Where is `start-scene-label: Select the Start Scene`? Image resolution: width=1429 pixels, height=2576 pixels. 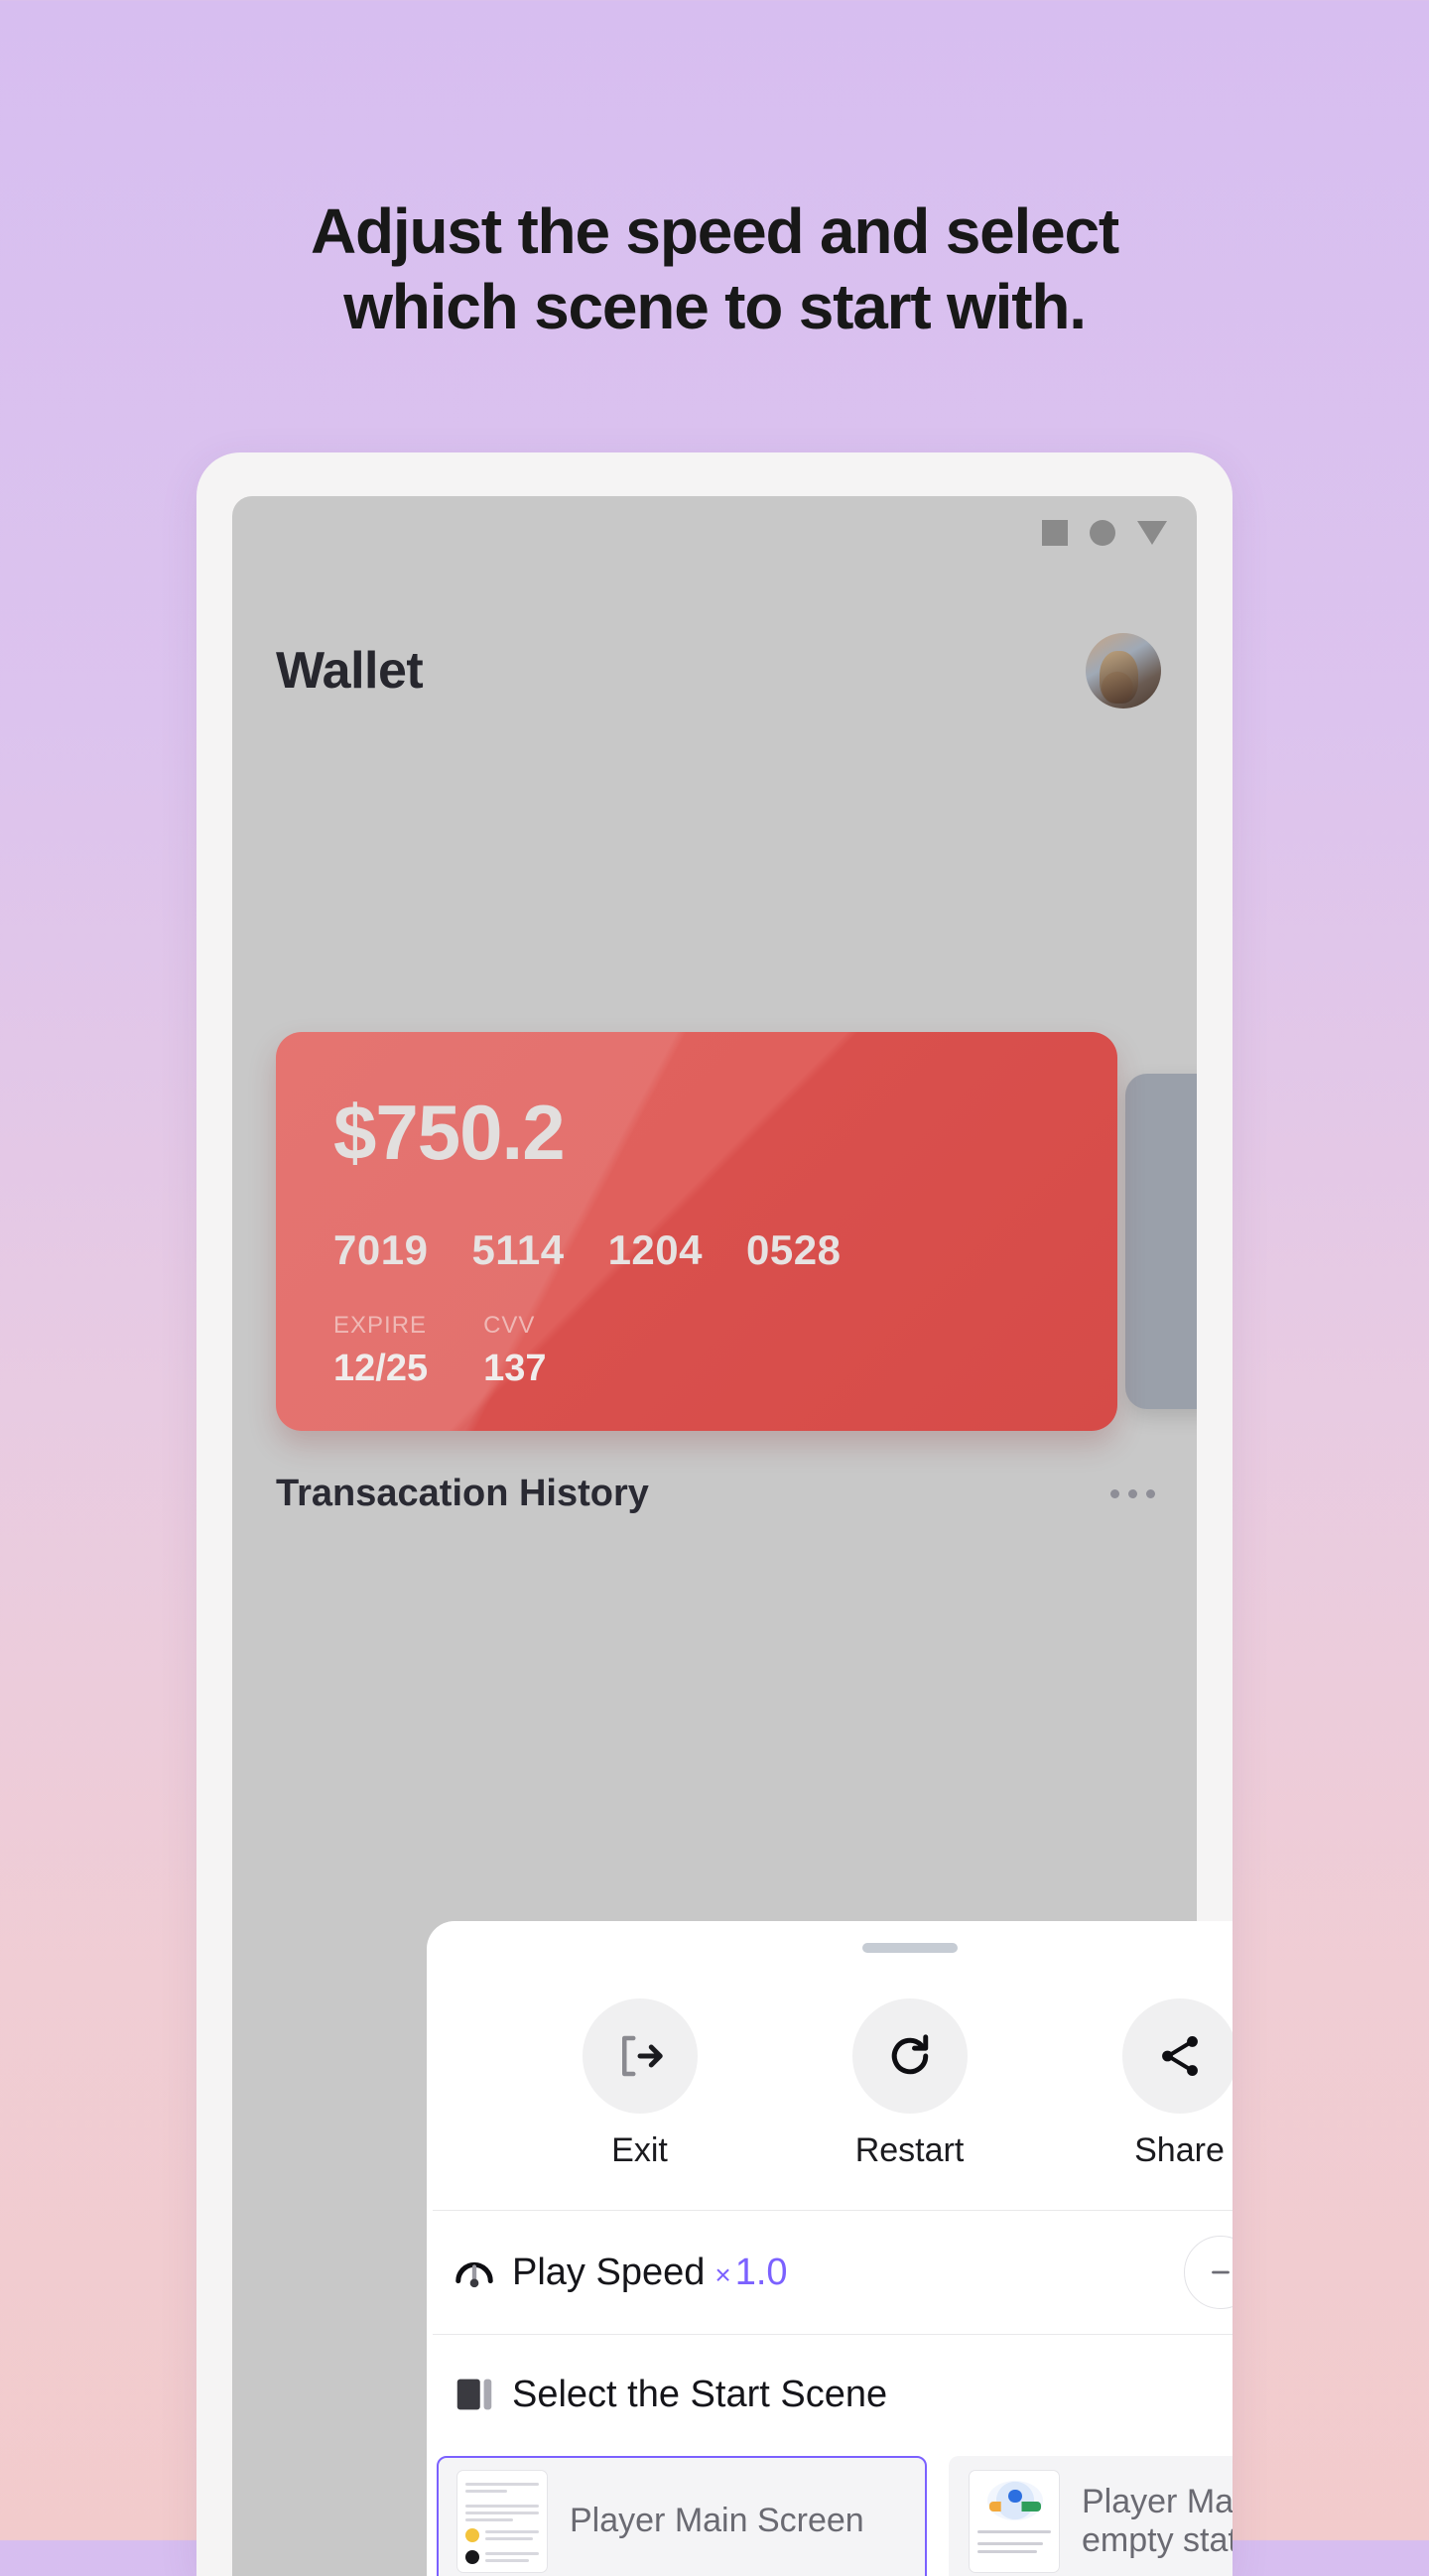
start-scene-label: Select the Start Scene is located at coordinates (700, 2394).